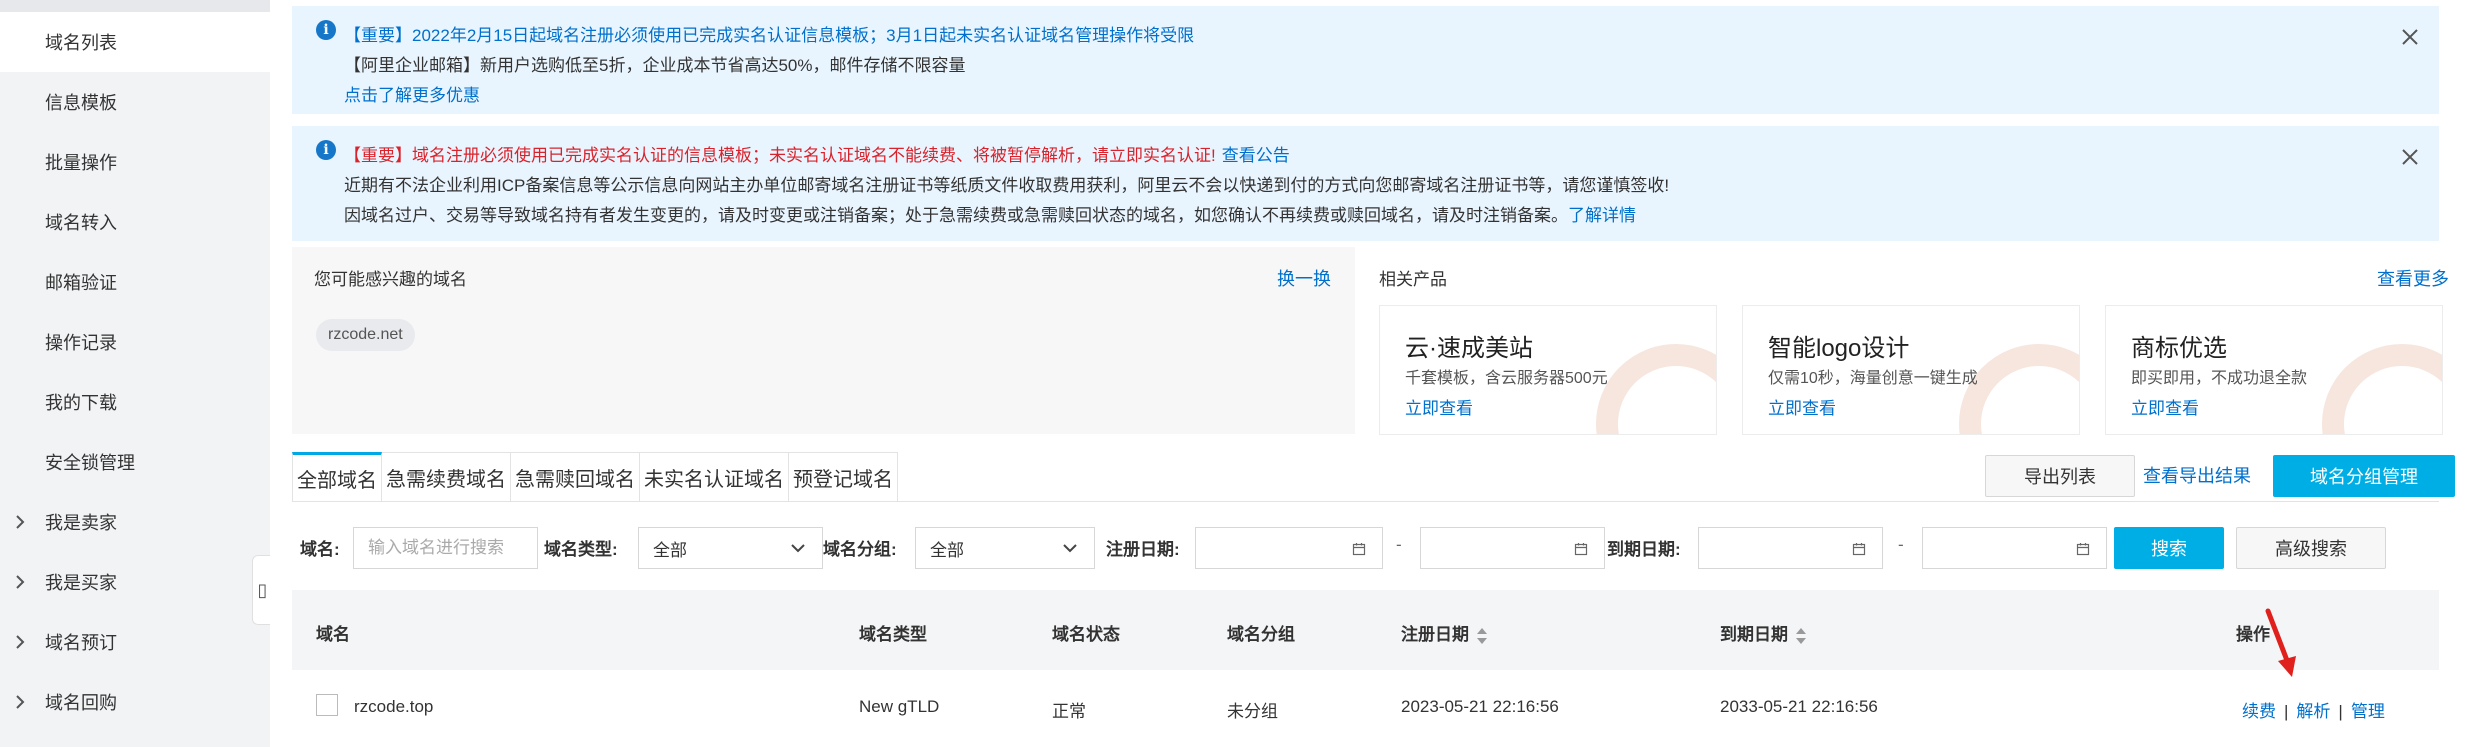 This screenshot has width=2489, height=747. What do you see at coordinates (2259, 711) in the screenshot?
I see `renew-link: 续费` at bounding box center [2259, 711].